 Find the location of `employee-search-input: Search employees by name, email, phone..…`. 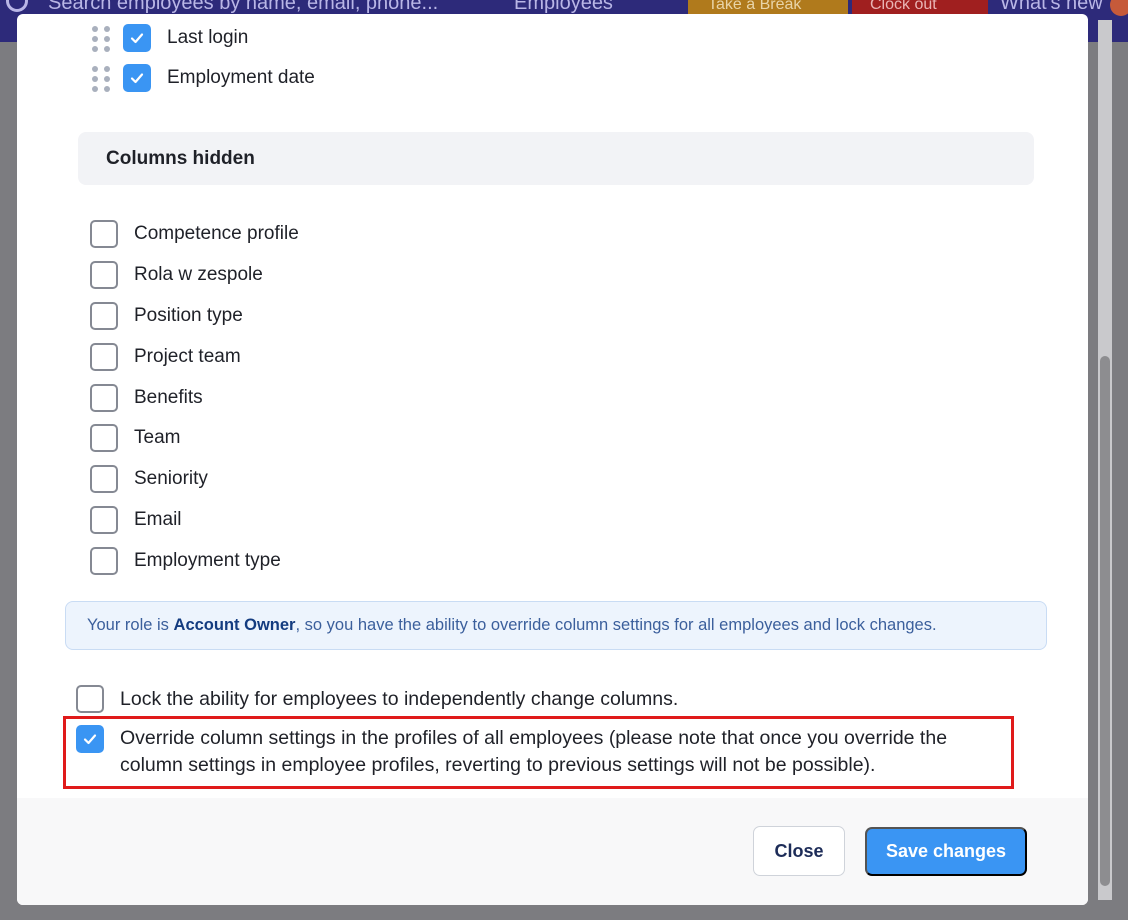

employee-search-input: Search employees by name, email, phone..… is located at coordinates (243, 7).